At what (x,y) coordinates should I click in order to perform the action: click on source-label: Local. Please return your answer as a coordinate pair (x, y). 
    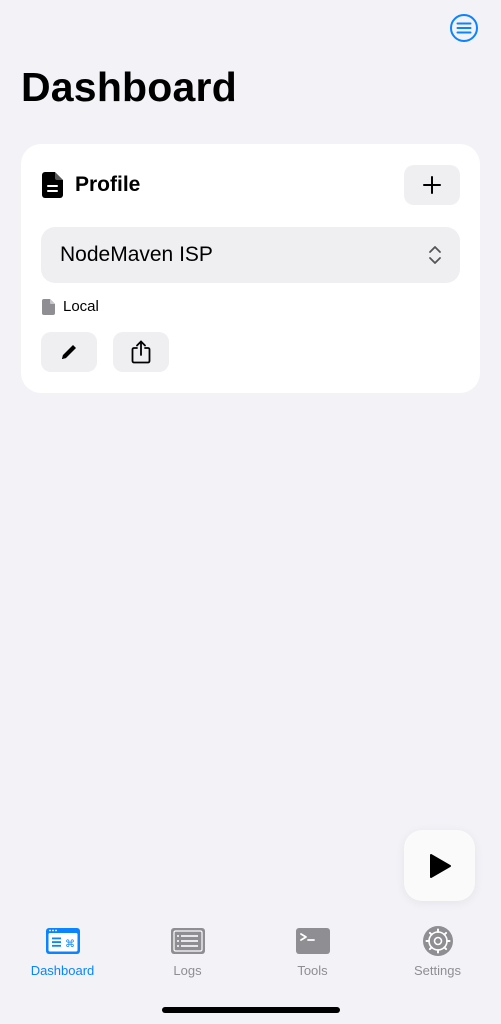
    Looking at the image, I should click on (81, 306).